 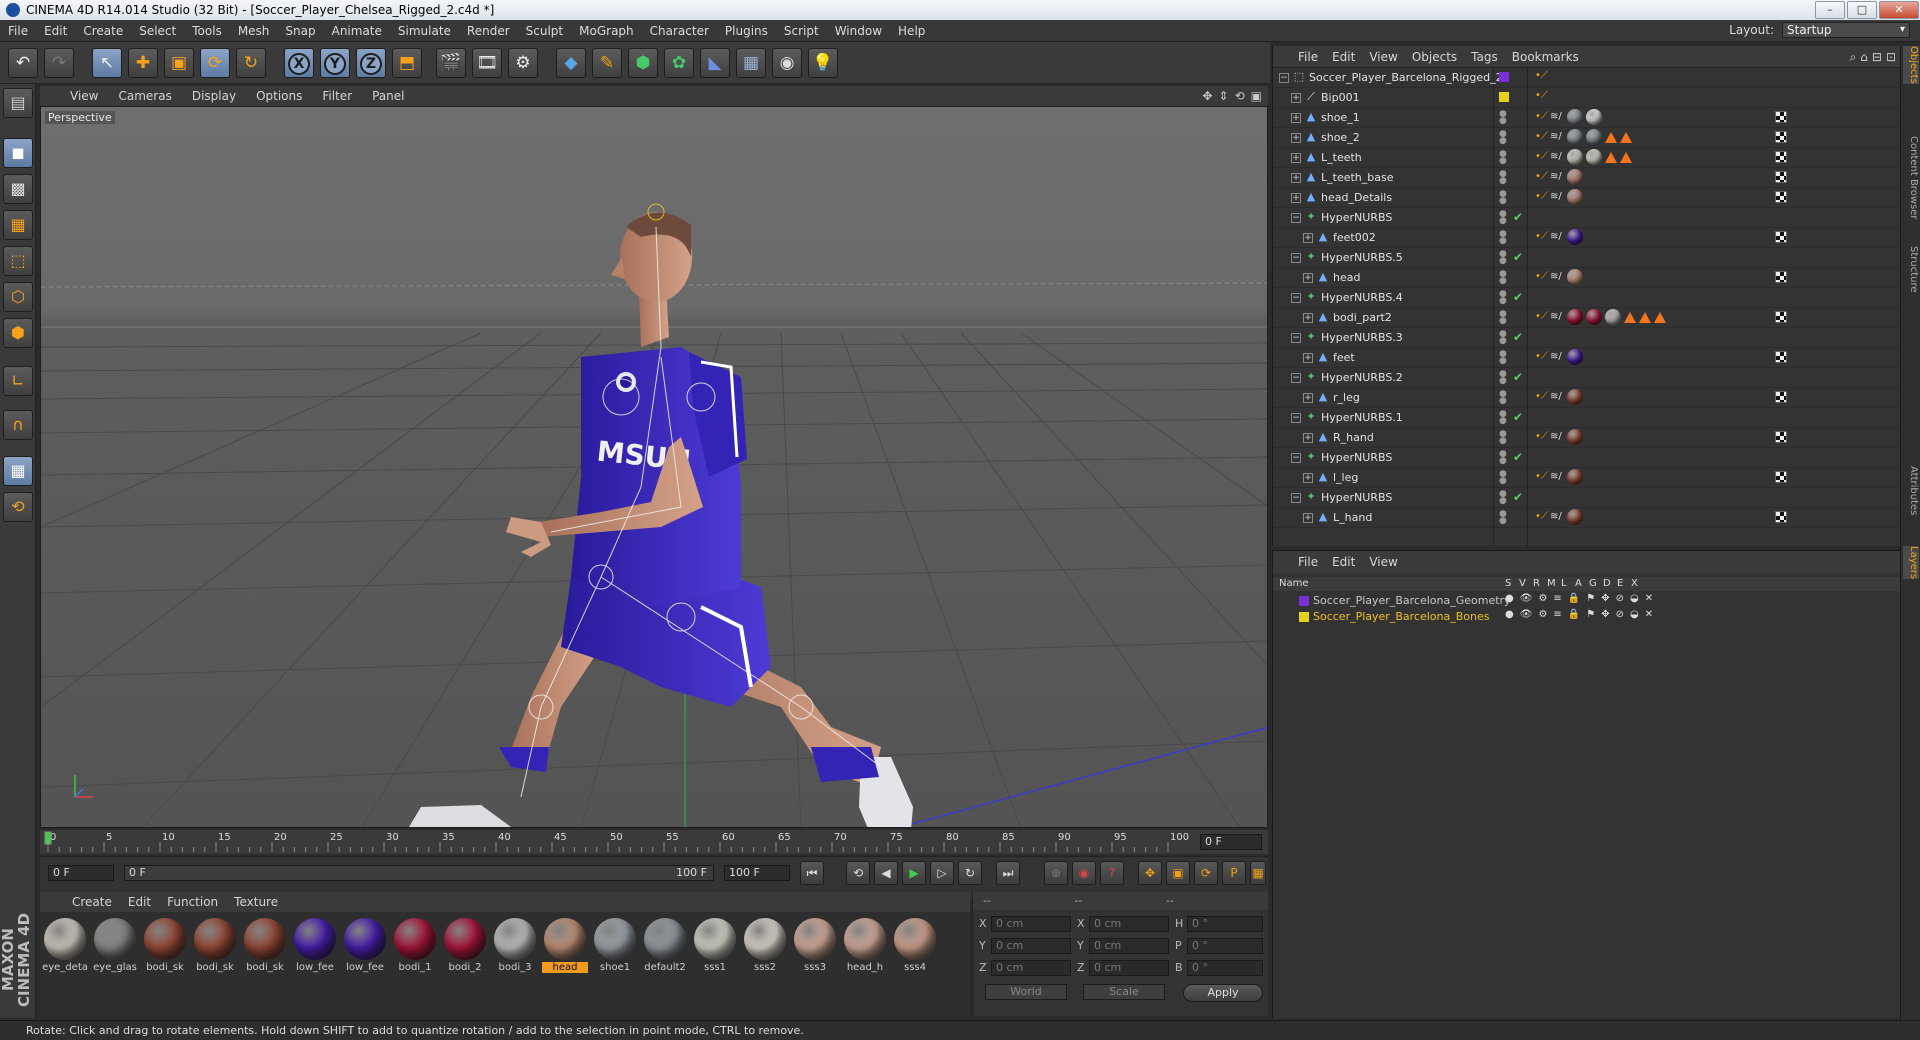 What do you see at coordinates (1574, 598) in the screenshot?
I see `layer-flag-toggle: 🔒` at bounding box center [1574, 598].